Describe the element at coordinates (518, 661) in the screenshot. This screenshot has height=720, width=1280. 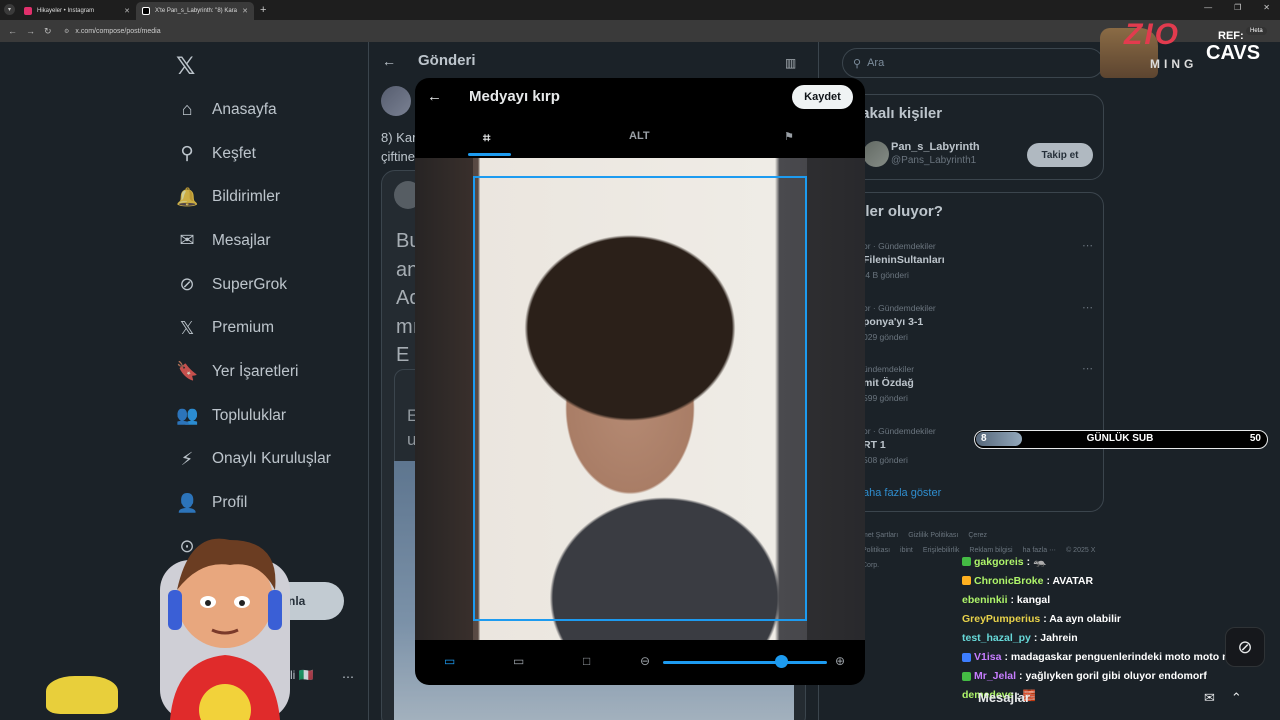
I see `aspect-wide-icon: ▭` at that location.